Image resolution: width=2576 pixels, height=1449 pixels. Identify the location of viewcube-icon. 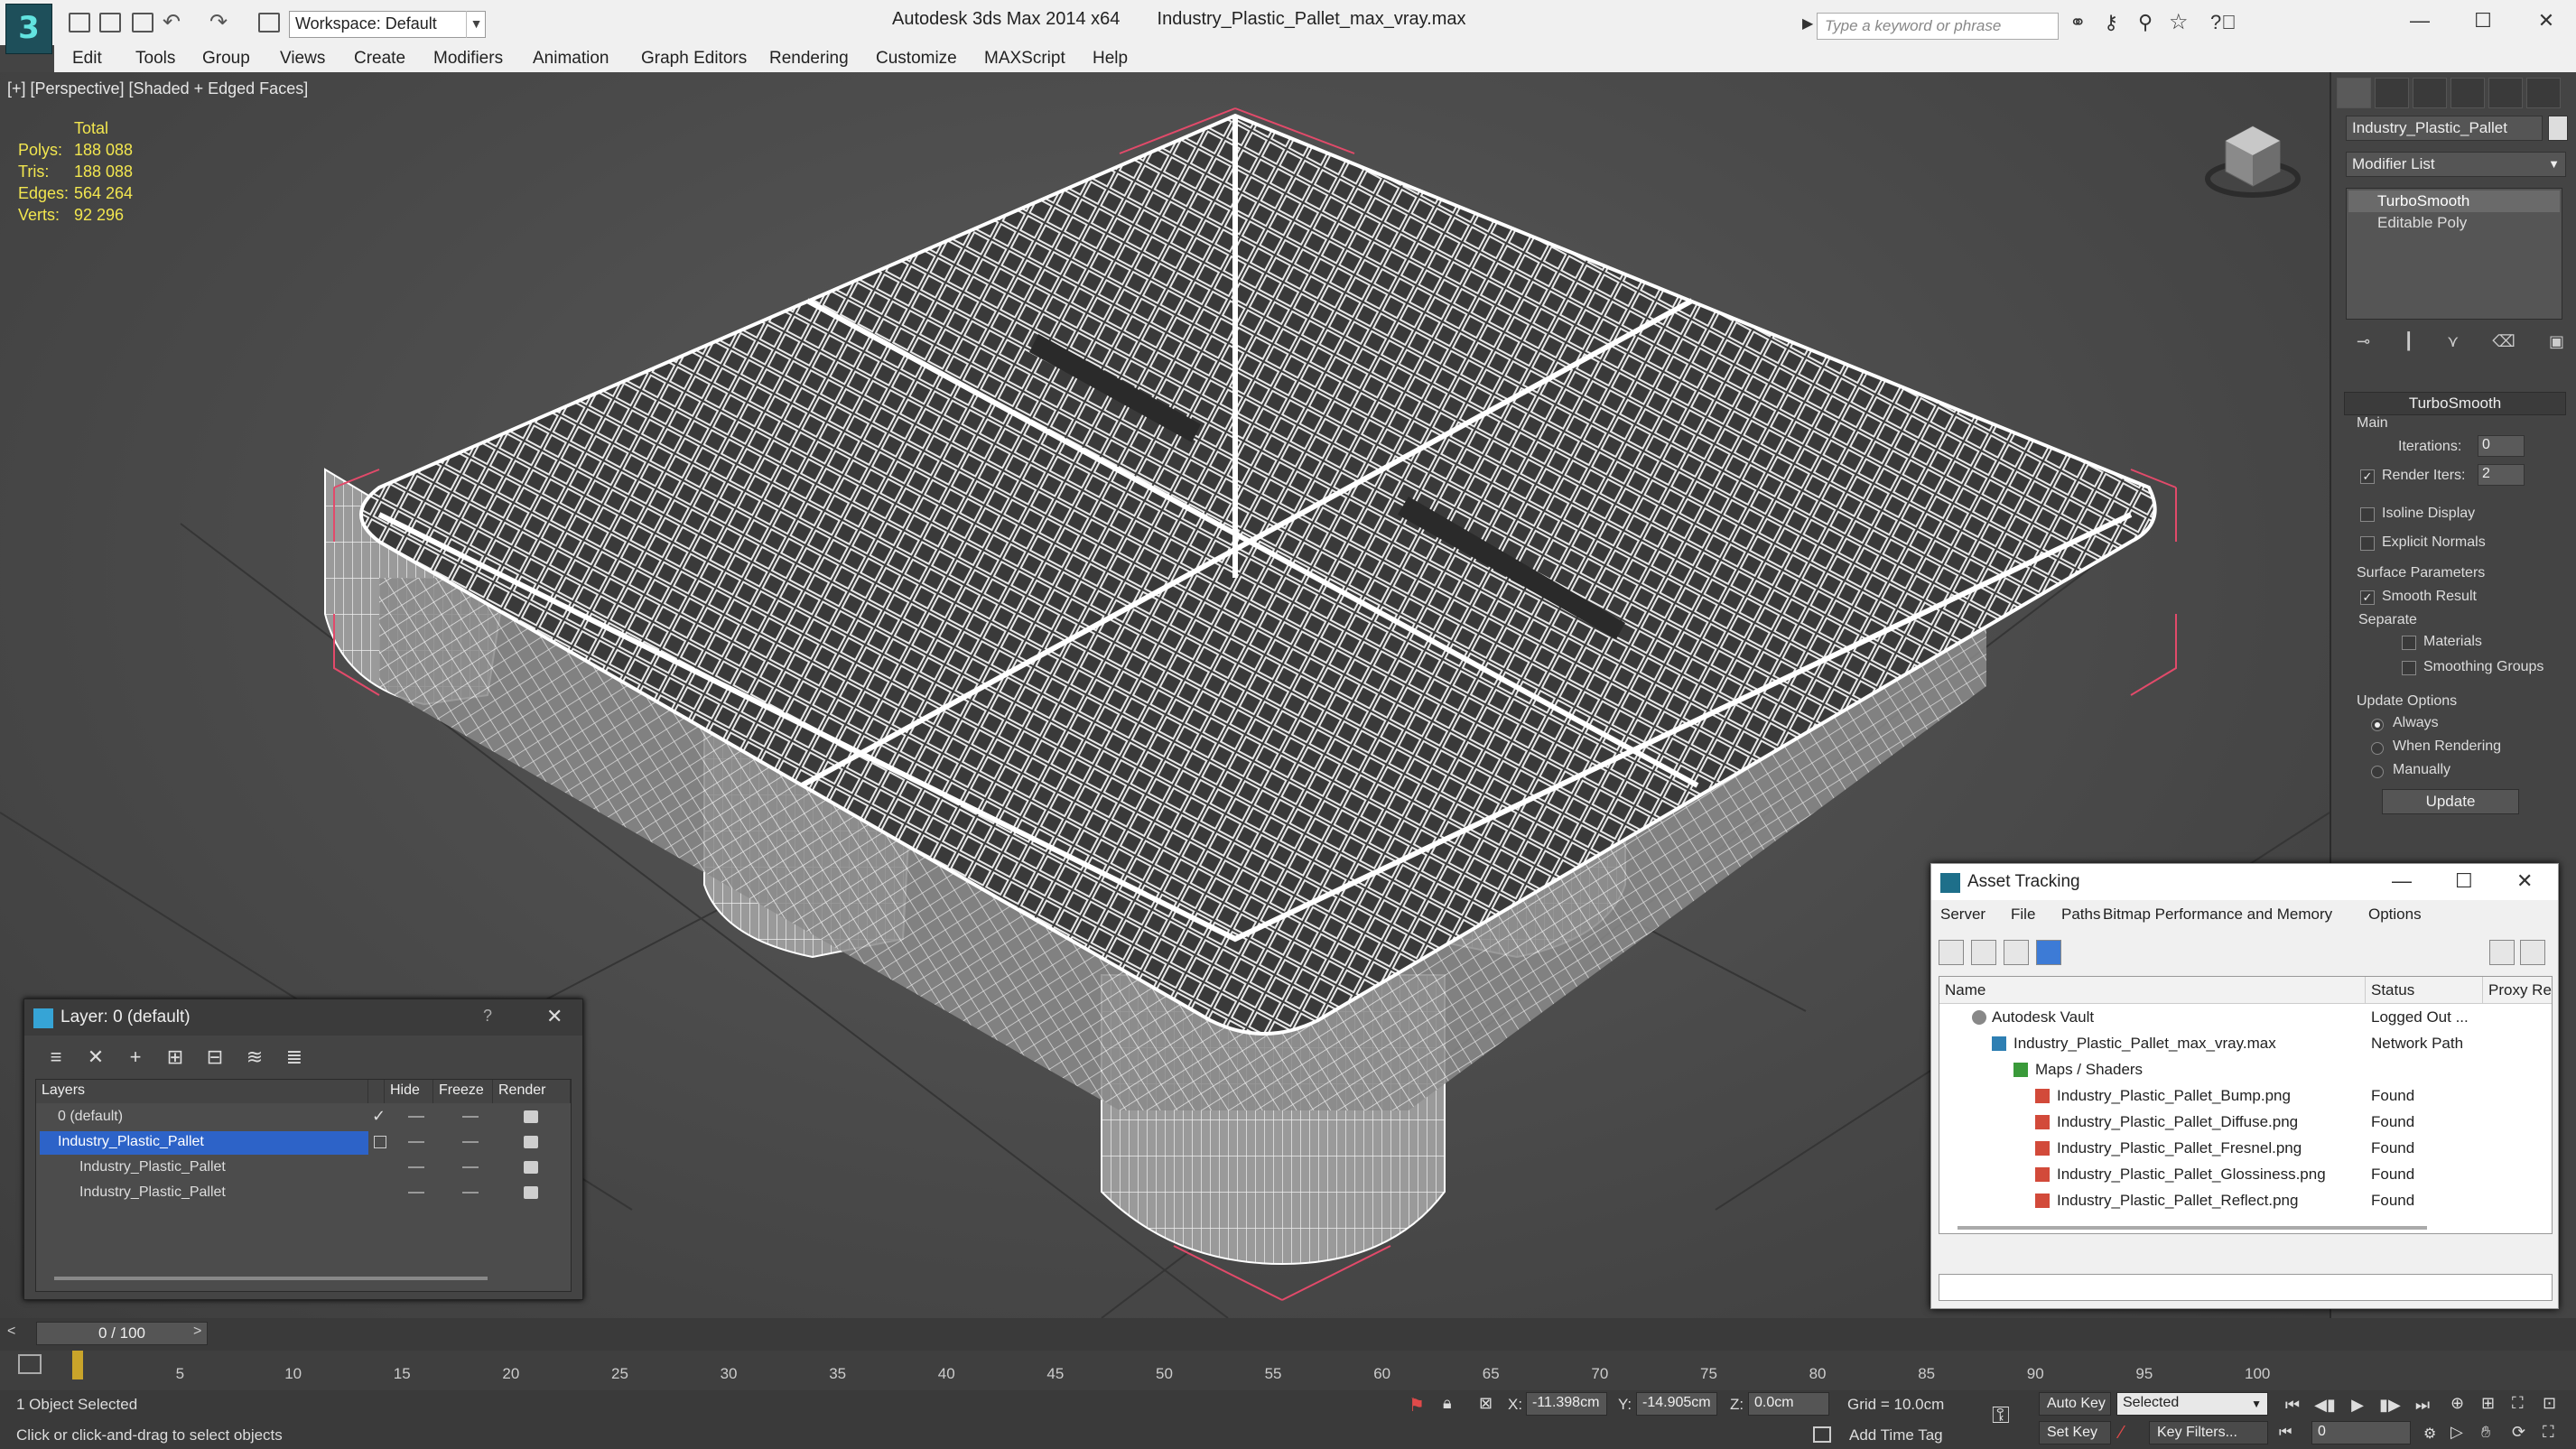
(2252, 161).